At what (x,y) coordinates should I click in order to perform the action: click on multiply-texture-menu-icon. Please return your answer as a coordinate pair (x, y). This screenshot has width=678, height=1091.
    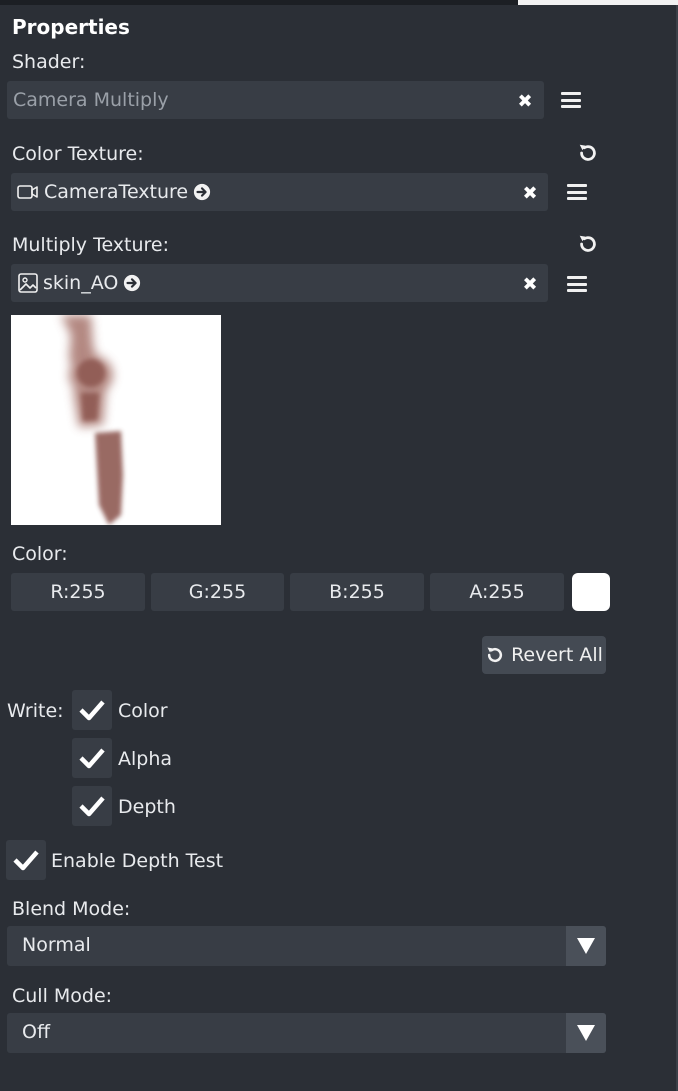
    Looking at the image, I should click on (577, 284).